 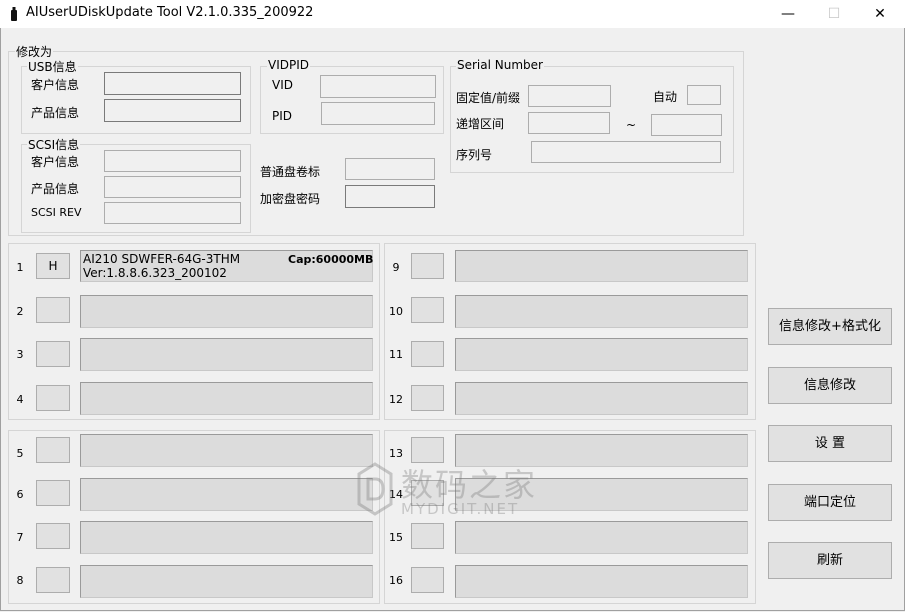 What do you see at coordinates (830, 385) in the screenshot?
I see `modify-button: 信息修改` at bounding box center [830, 385].